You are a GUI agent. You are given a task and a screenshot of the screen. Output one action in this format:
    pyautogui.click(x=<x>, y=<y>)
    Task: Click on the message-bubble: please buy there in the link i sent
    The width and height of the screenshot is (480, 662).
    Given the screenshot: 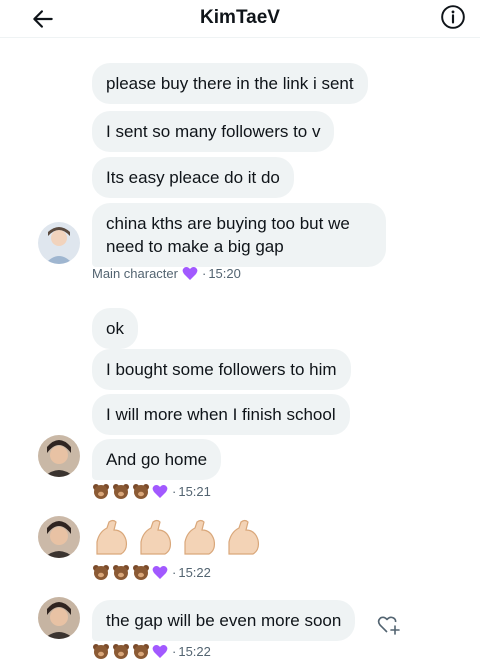 What is the action you would take?
    pyautogui.click(x=230, y=83)
    